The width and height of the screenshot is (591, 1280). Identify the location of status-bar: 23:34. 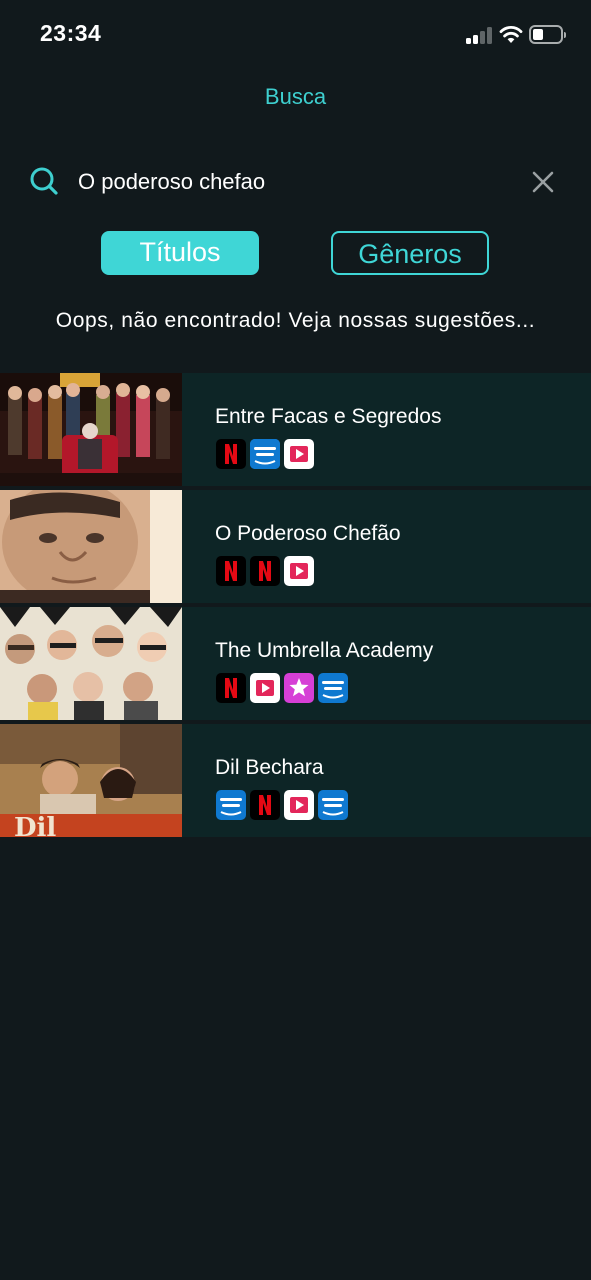
(295, 35).